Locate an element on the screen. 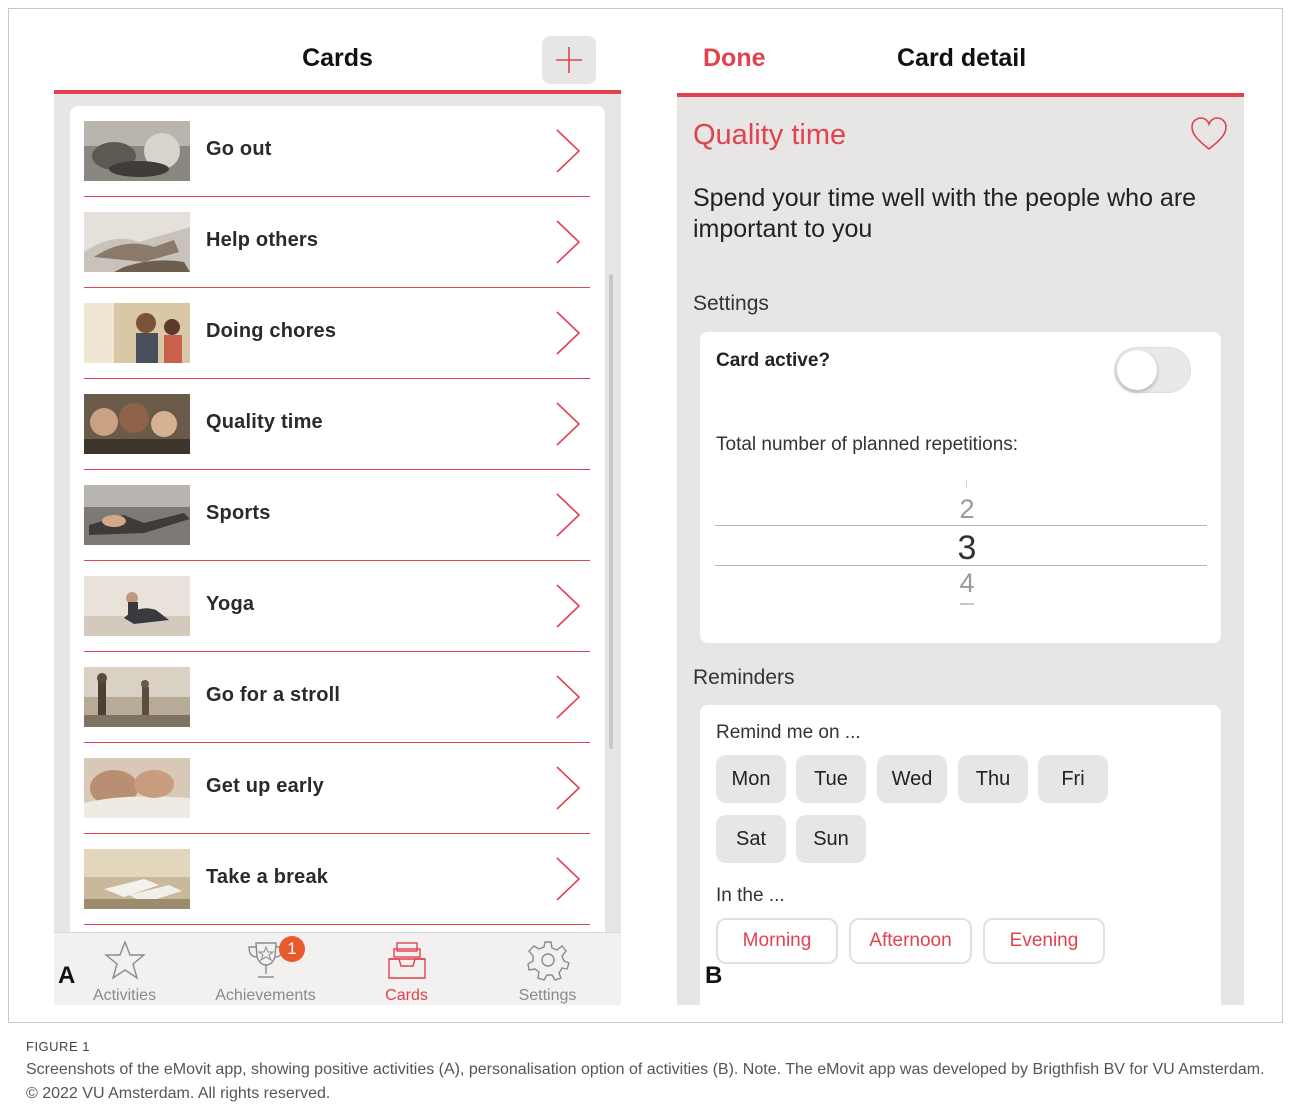  list-item: Doing chores is located at coordinates (337, 333).